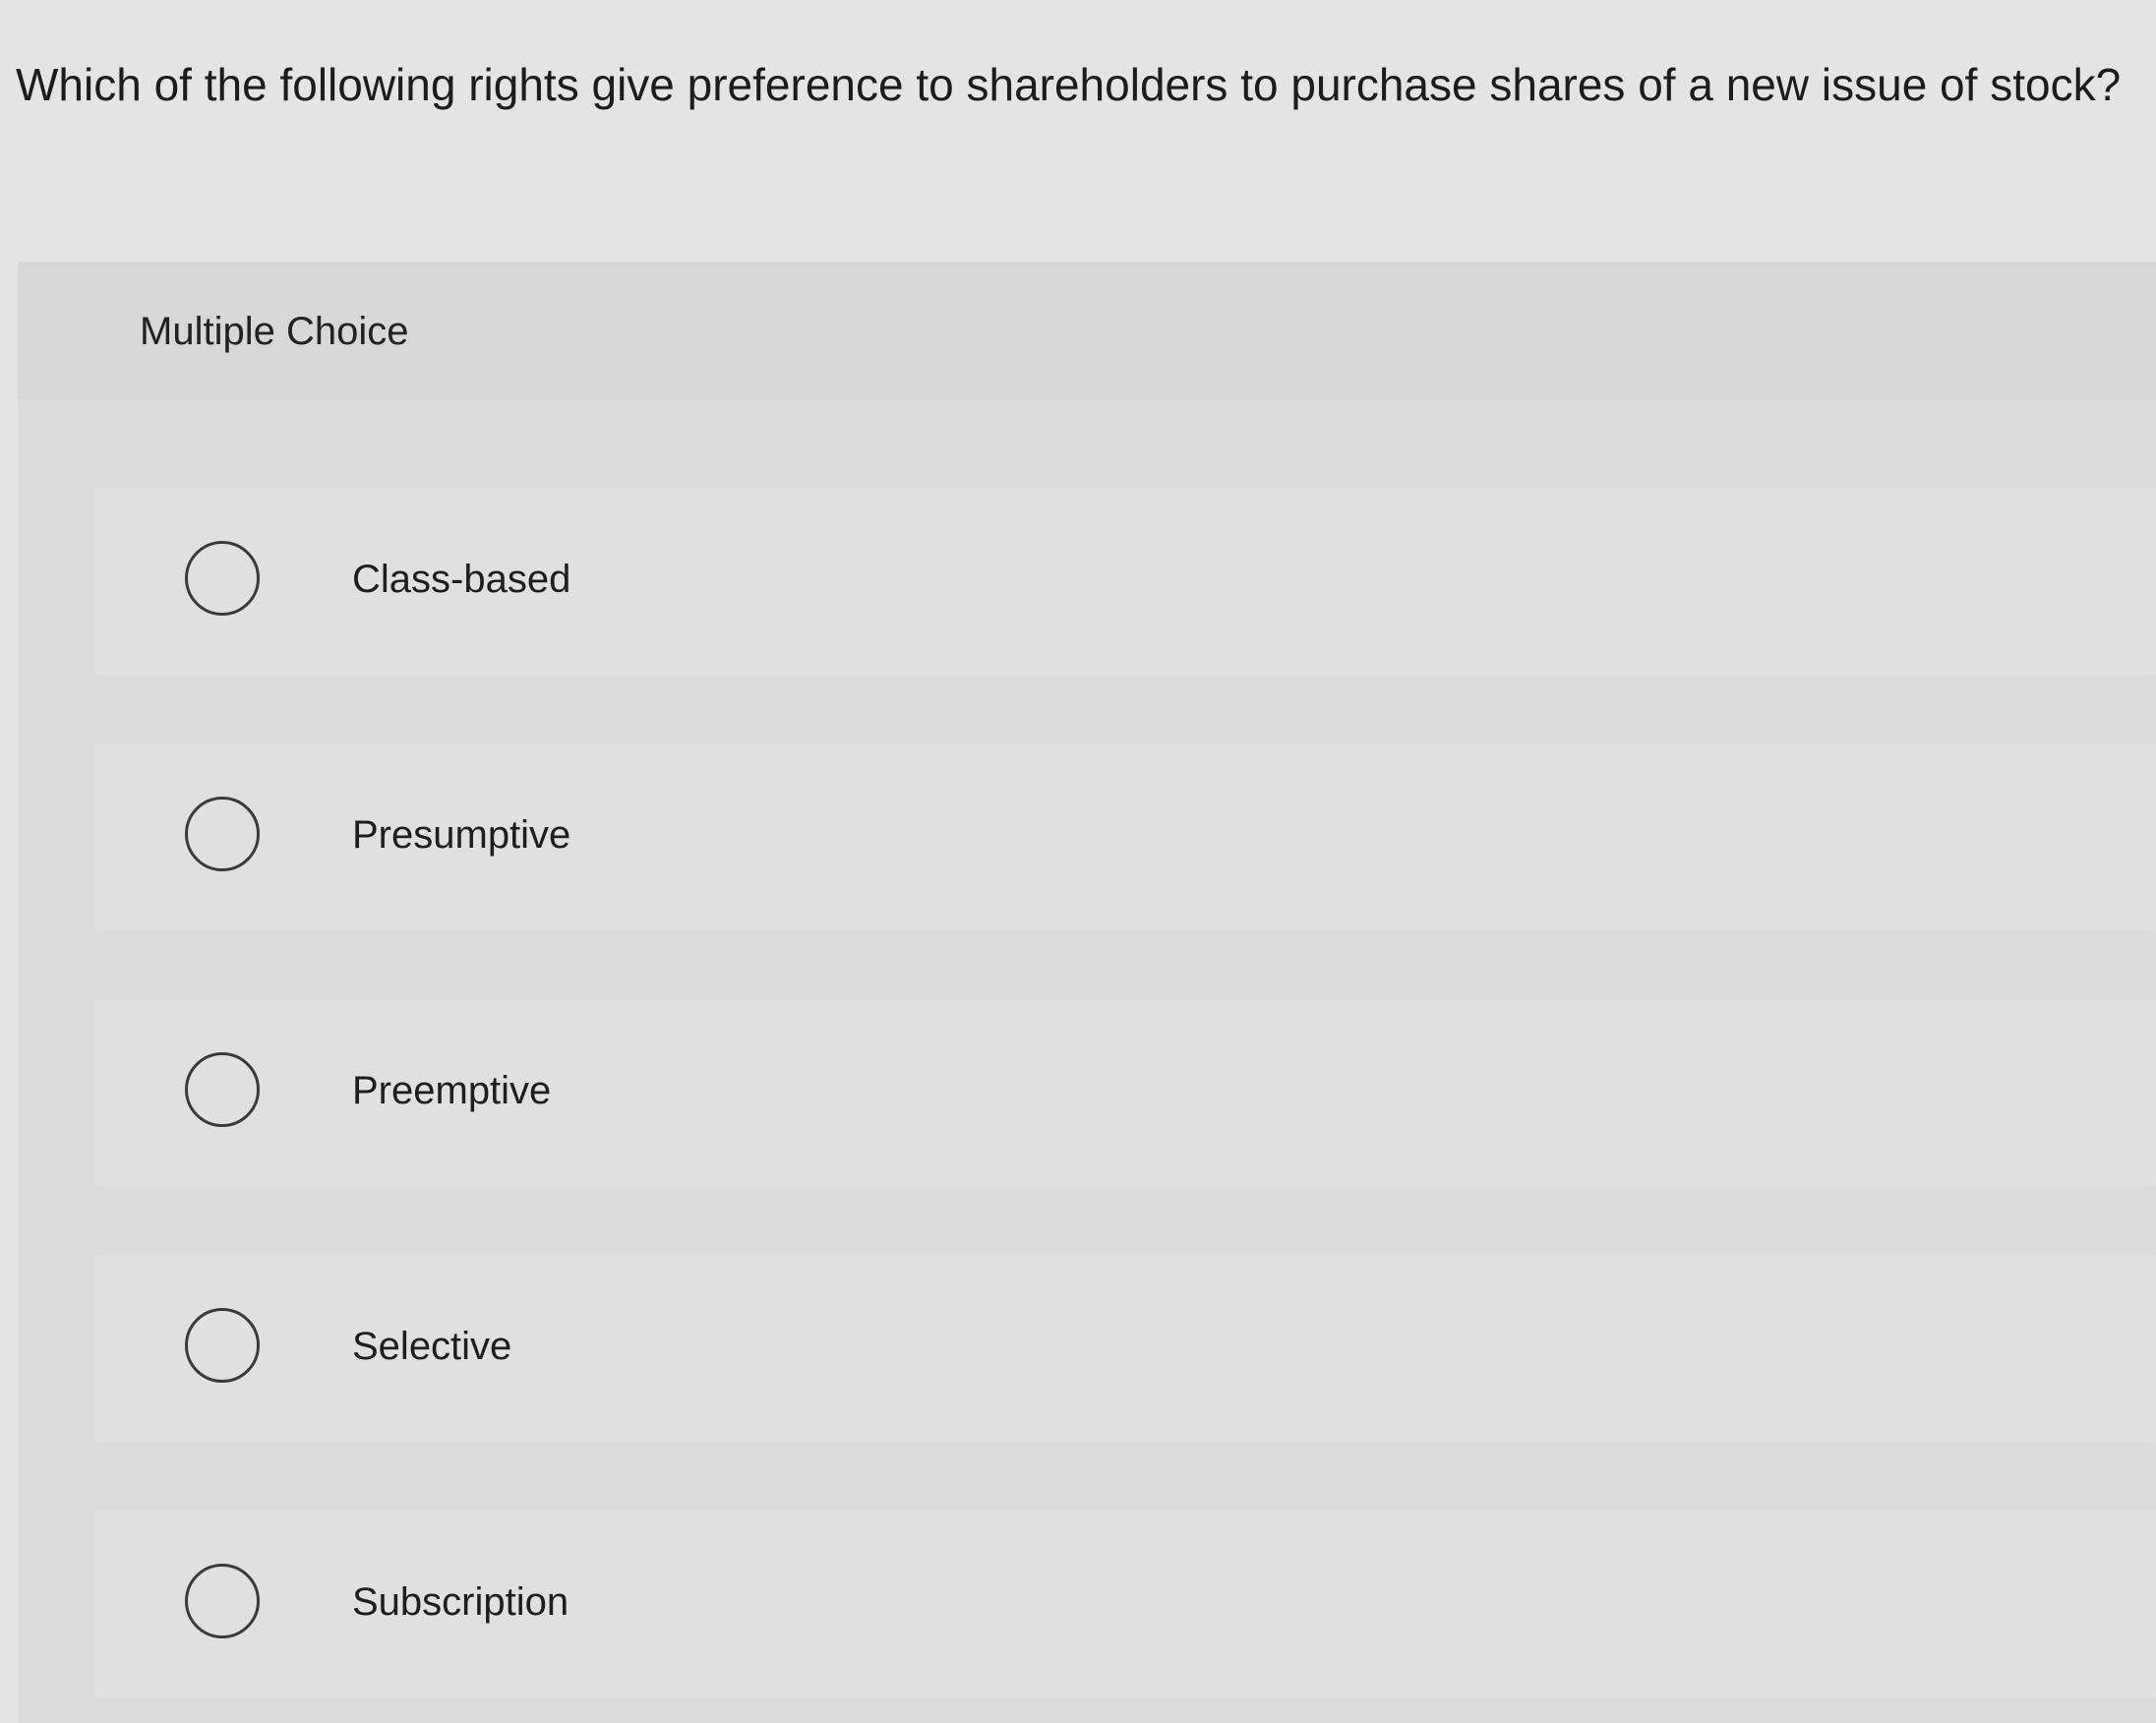  What do you see at coordinates (1125, 581) in the screenshot?
I see `option-class-based: Class-based` at bounding box center [1125, 581].